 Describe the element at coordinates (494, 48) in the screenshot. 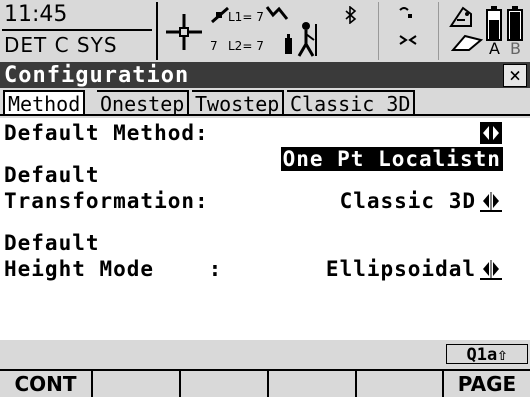

I see `battery-a-label: A` at that location.